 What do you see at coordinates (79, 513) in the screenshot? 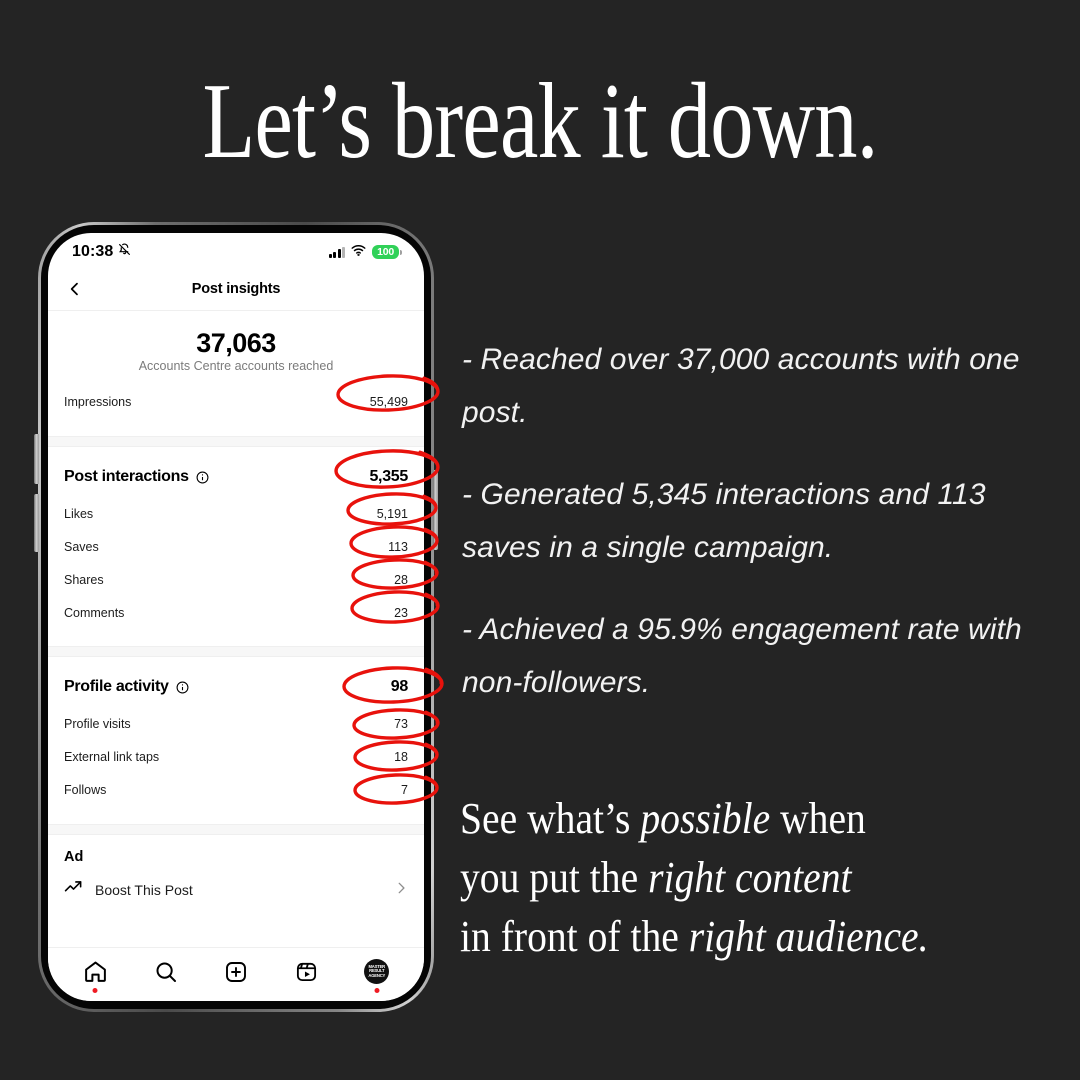
I see `row-label: Likes` at bounding box center [79, 513].